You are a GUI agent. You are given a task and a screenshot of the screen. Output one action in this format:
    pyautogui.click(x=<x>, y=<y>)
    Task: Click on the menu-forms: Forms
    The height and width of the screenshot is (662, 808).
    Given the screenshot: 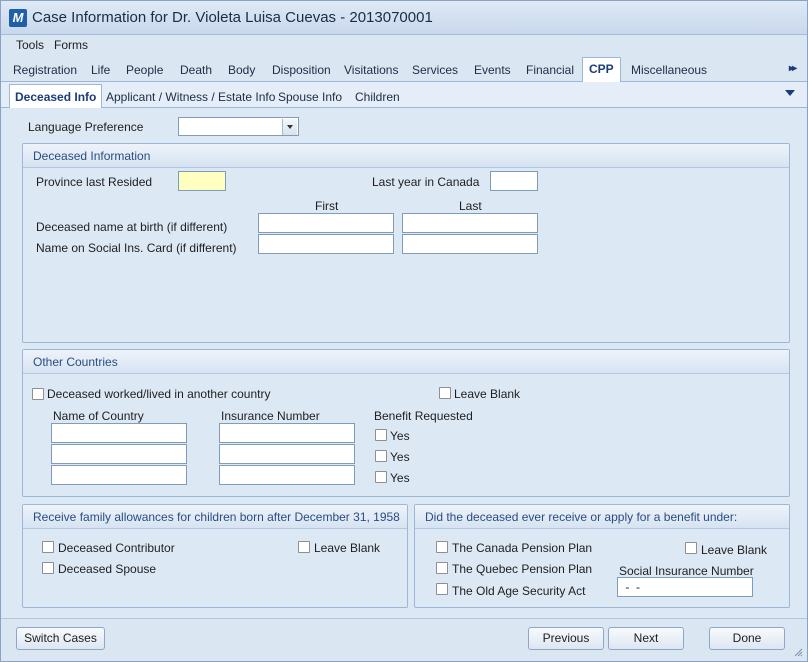 What is the action you would take?
    pyautogui.click(x=71, y=45)
    